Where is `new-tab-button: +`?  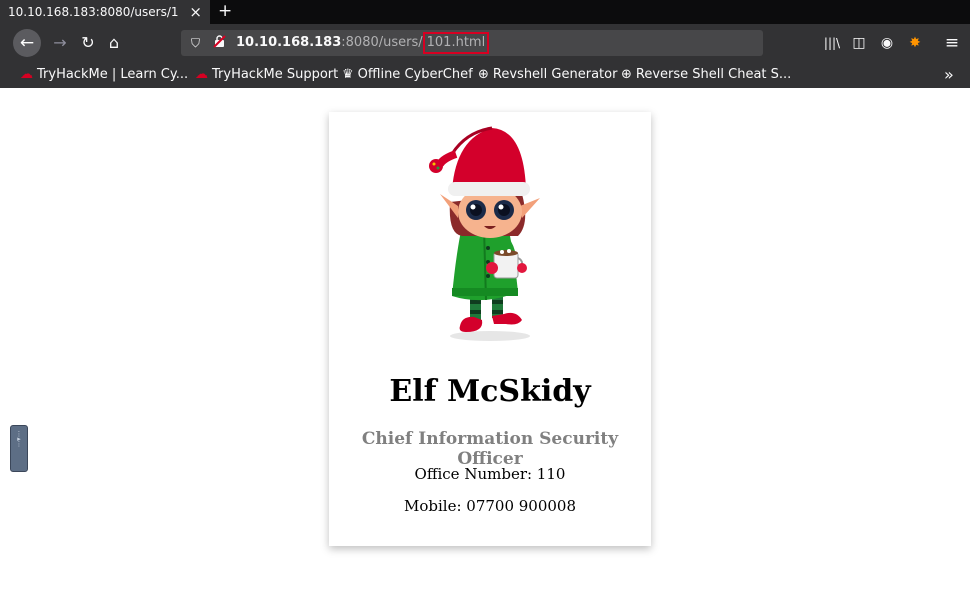 new-tab-button: + is located at coordinates (225, 11).